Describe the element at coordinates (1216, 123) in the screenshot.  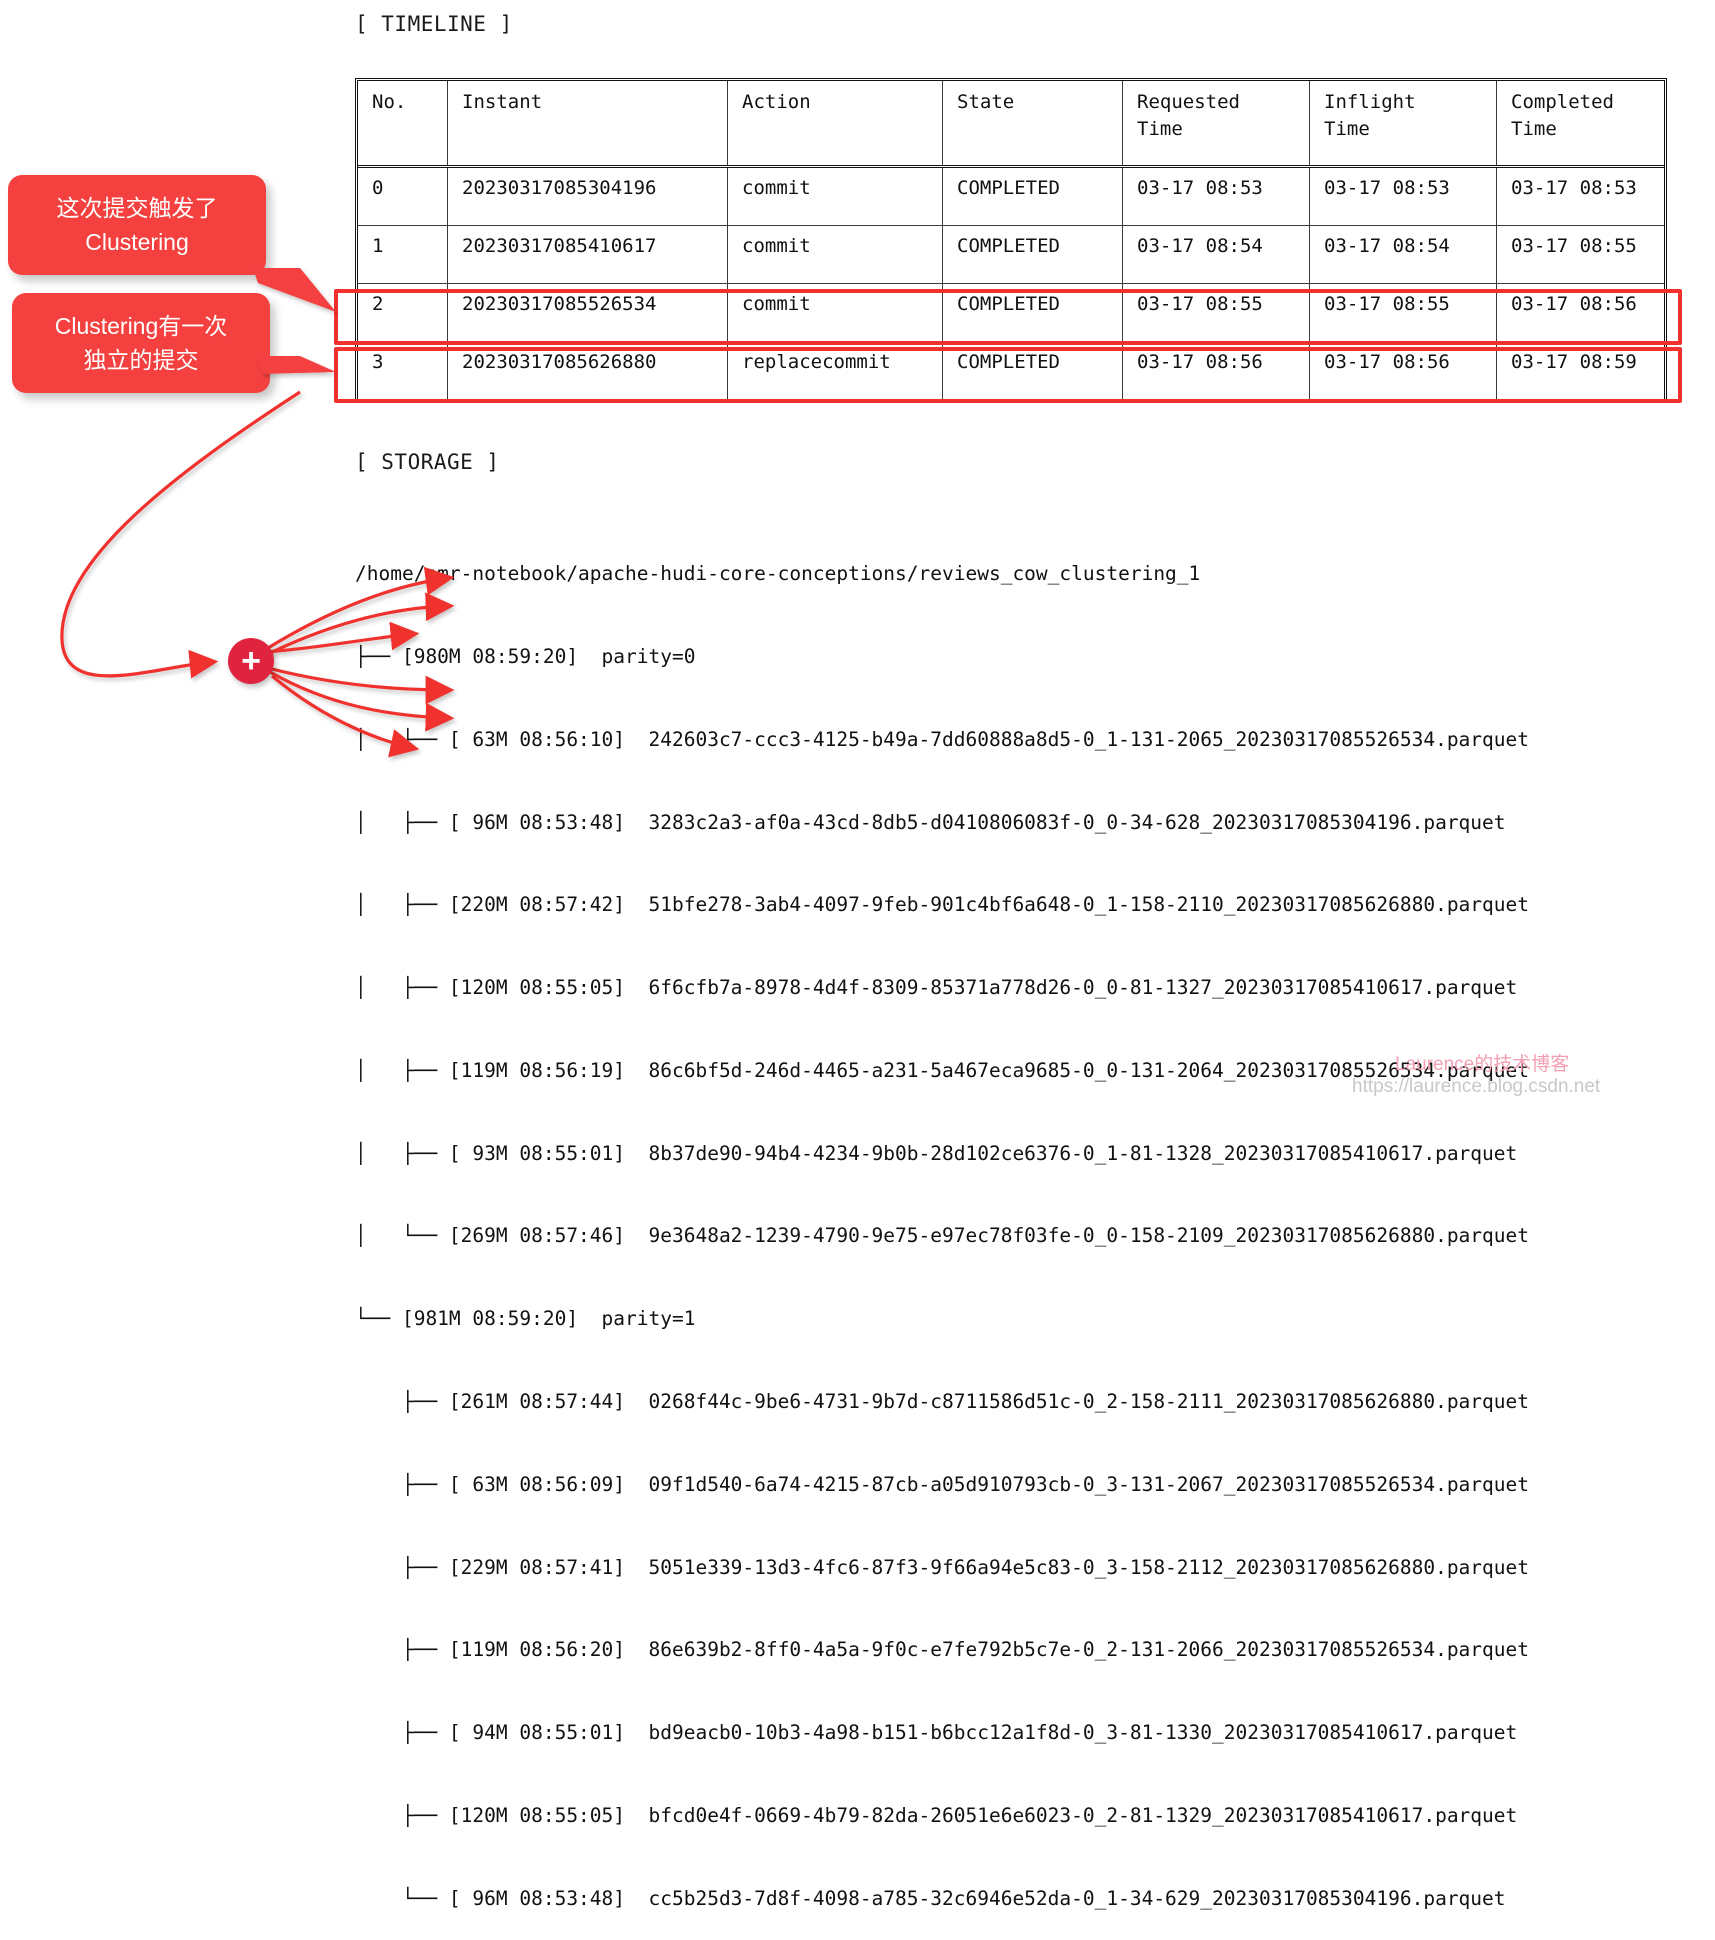
I see `column-header-requested-time: Requested Time` at that location.